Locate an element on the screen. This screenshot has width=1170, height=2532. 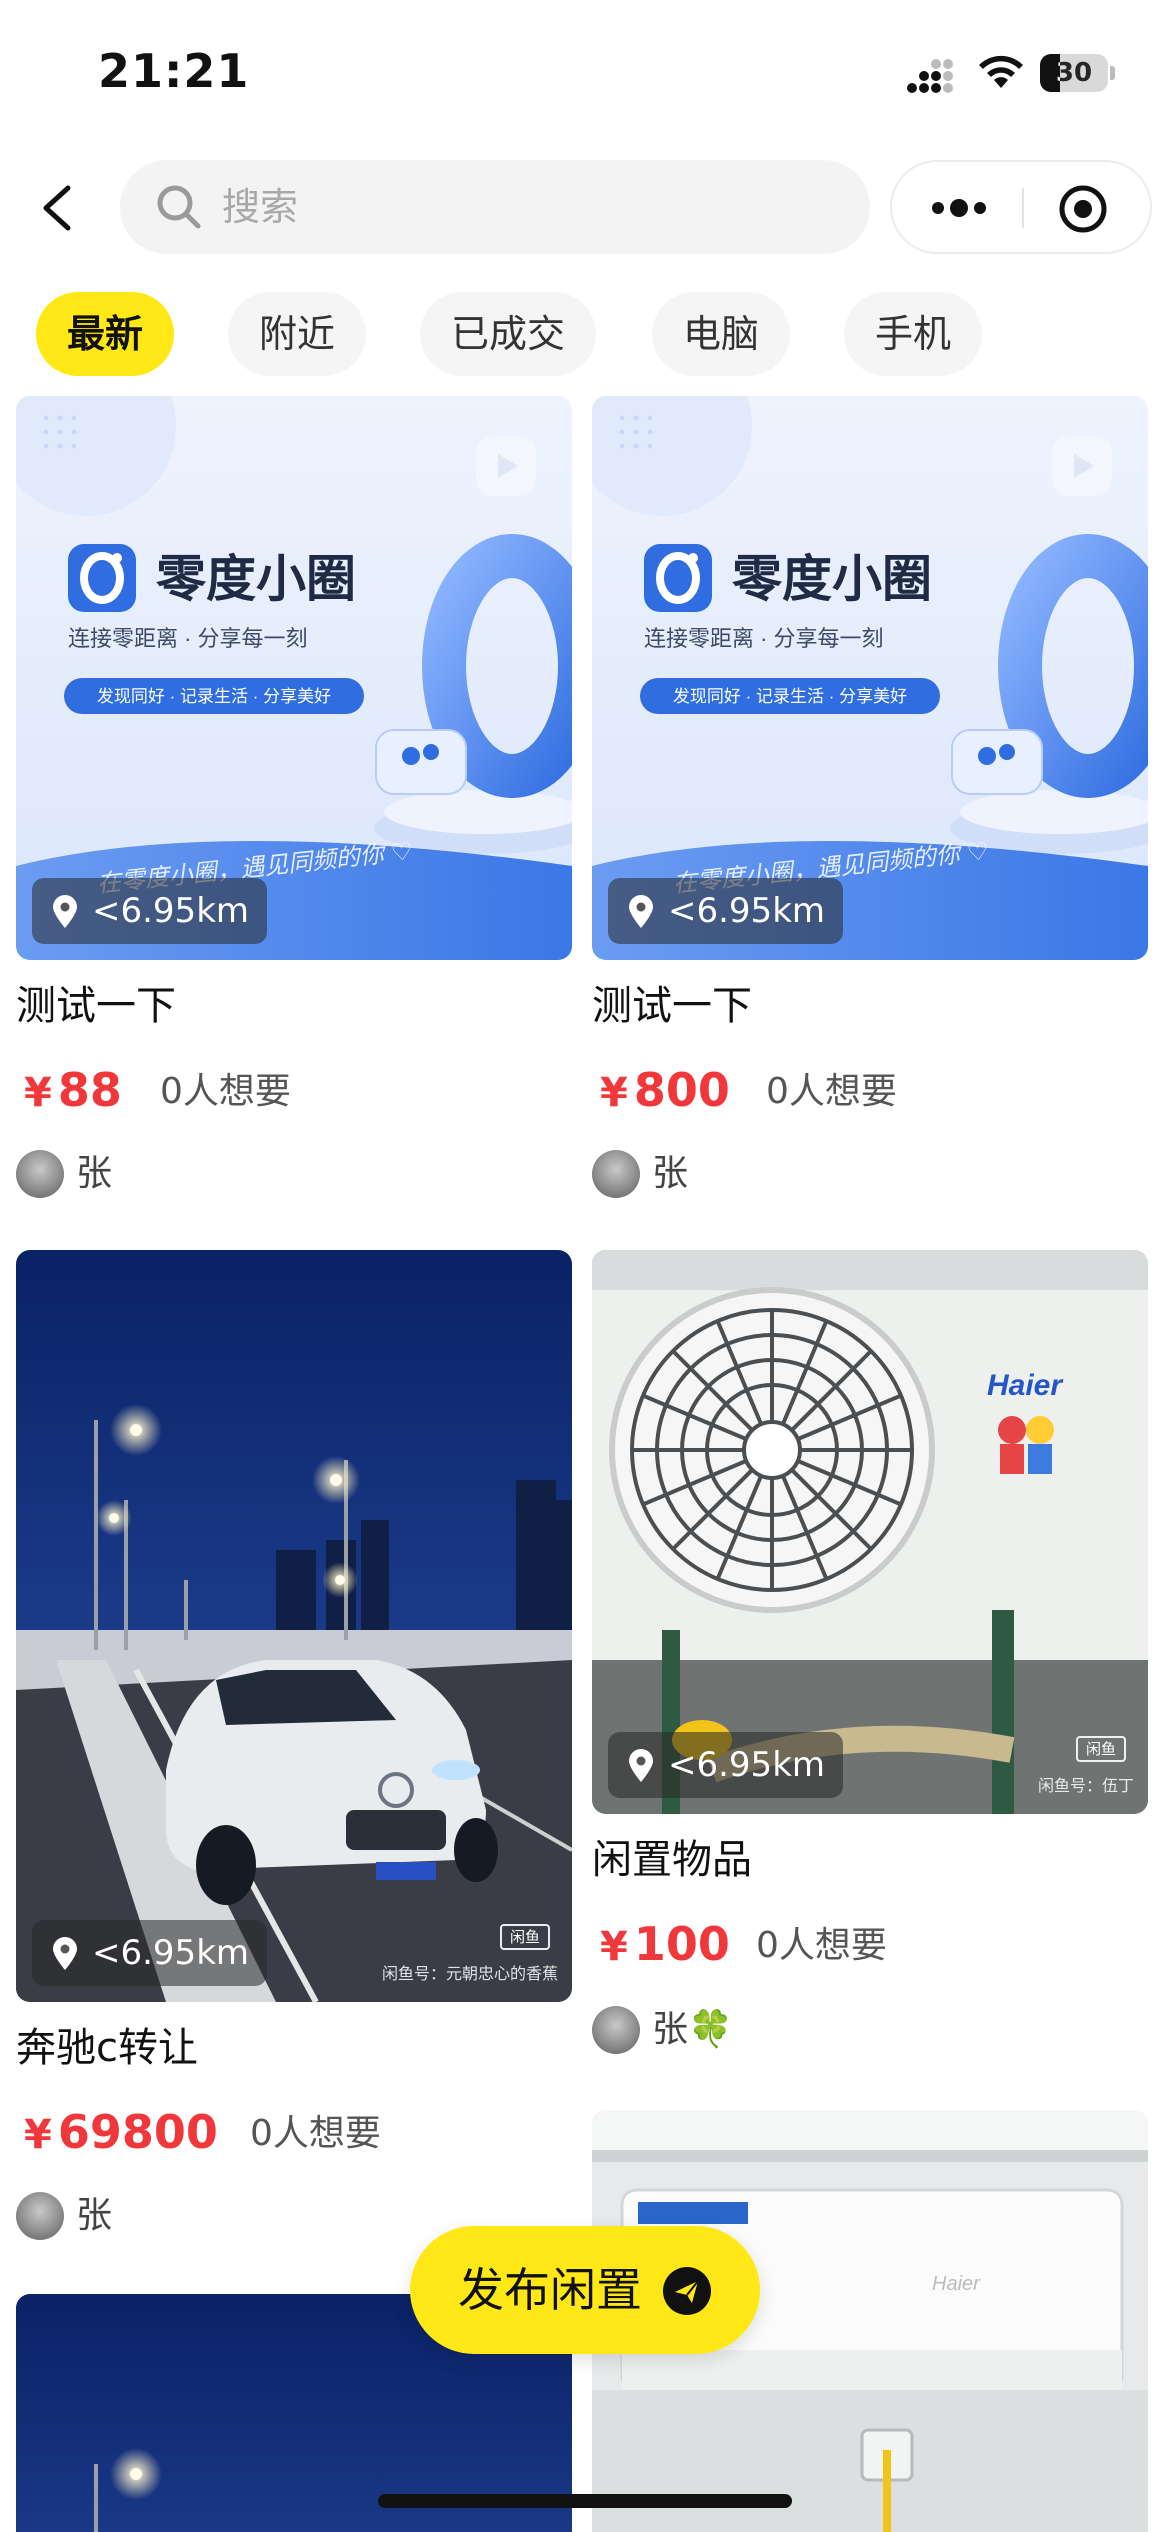
search-input: 搜索 is located at coordinates (495, 207).